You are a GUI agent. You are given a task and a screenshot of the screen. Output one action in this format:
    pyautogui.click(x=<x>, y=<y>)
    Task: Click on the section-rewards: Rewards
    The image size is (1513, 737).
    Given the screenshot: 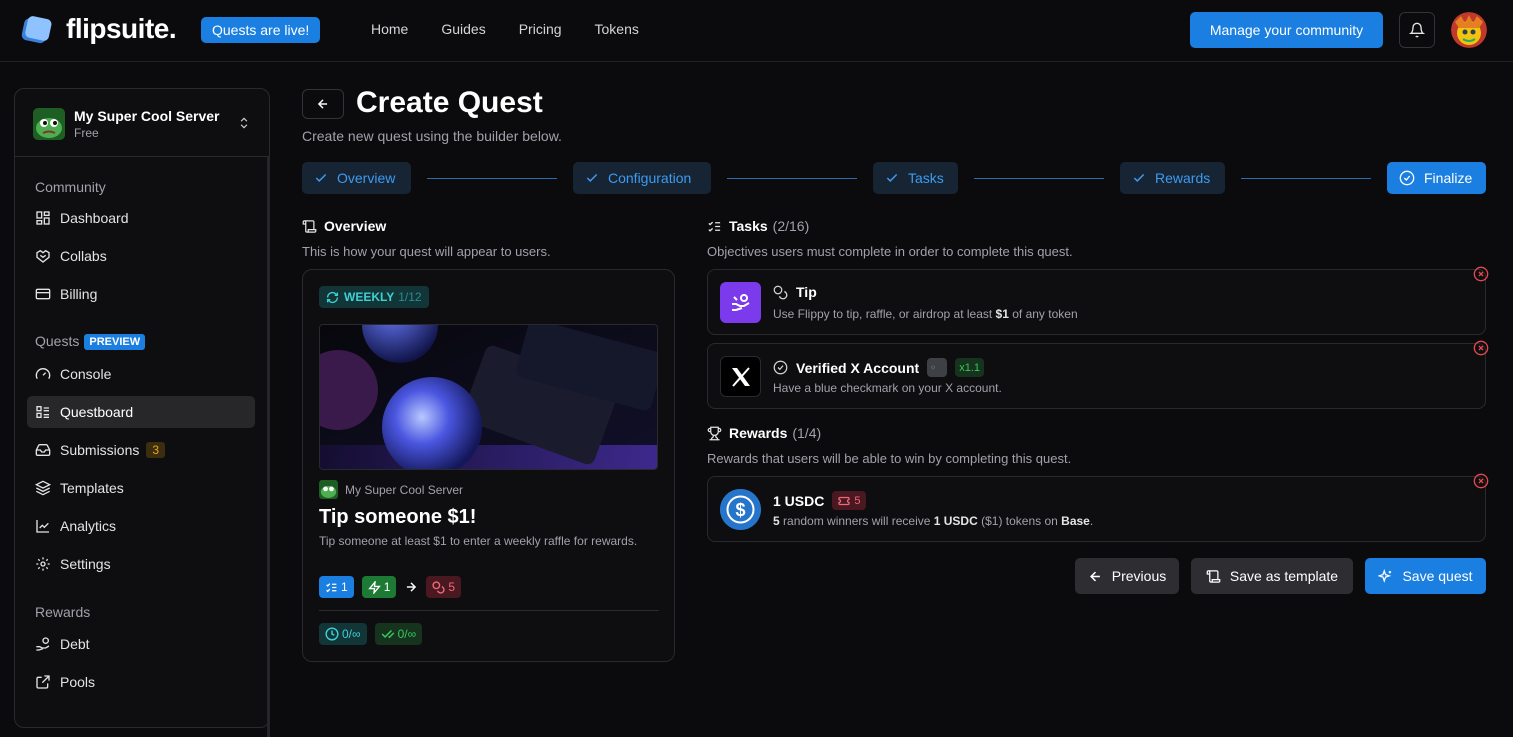 What is the action you would take?
    pyautogui.click(x=63, y=612)
    